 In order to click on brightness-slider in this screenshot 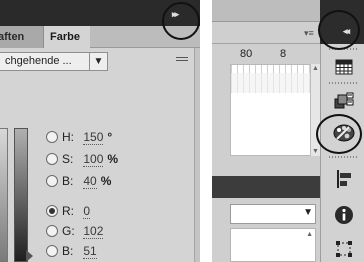, I will do `click(21, 195)`.